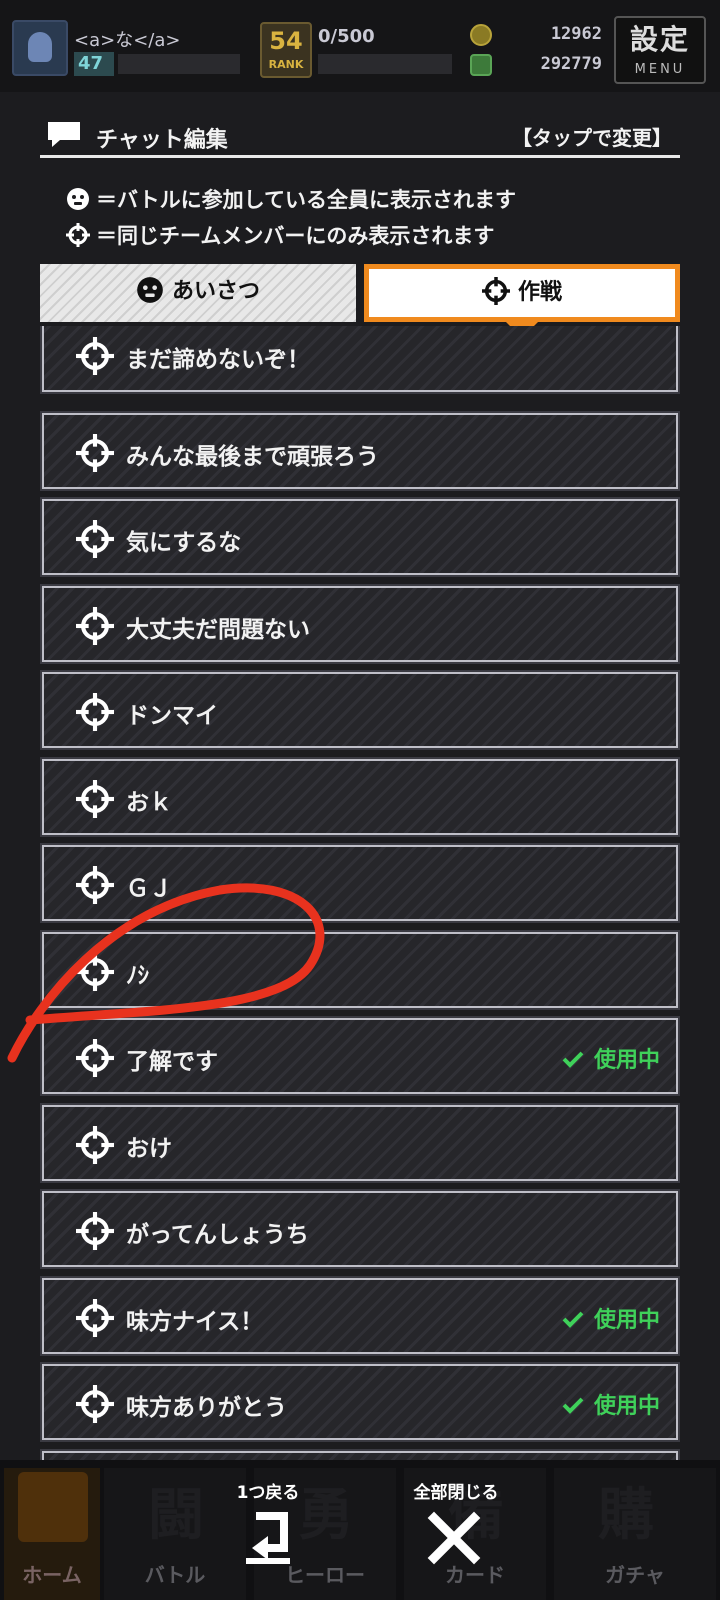 This screenshot has height=1600, width=720. What do you see at coordinates (94, 64) in the screenshot?
I see `player-level: 47` at bounding box center [94, 64].